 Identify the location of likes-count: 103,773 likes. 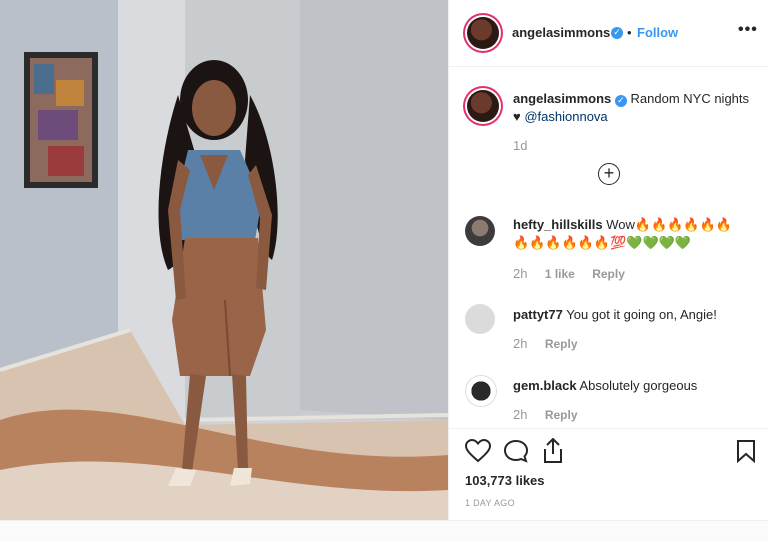
(505, 480).